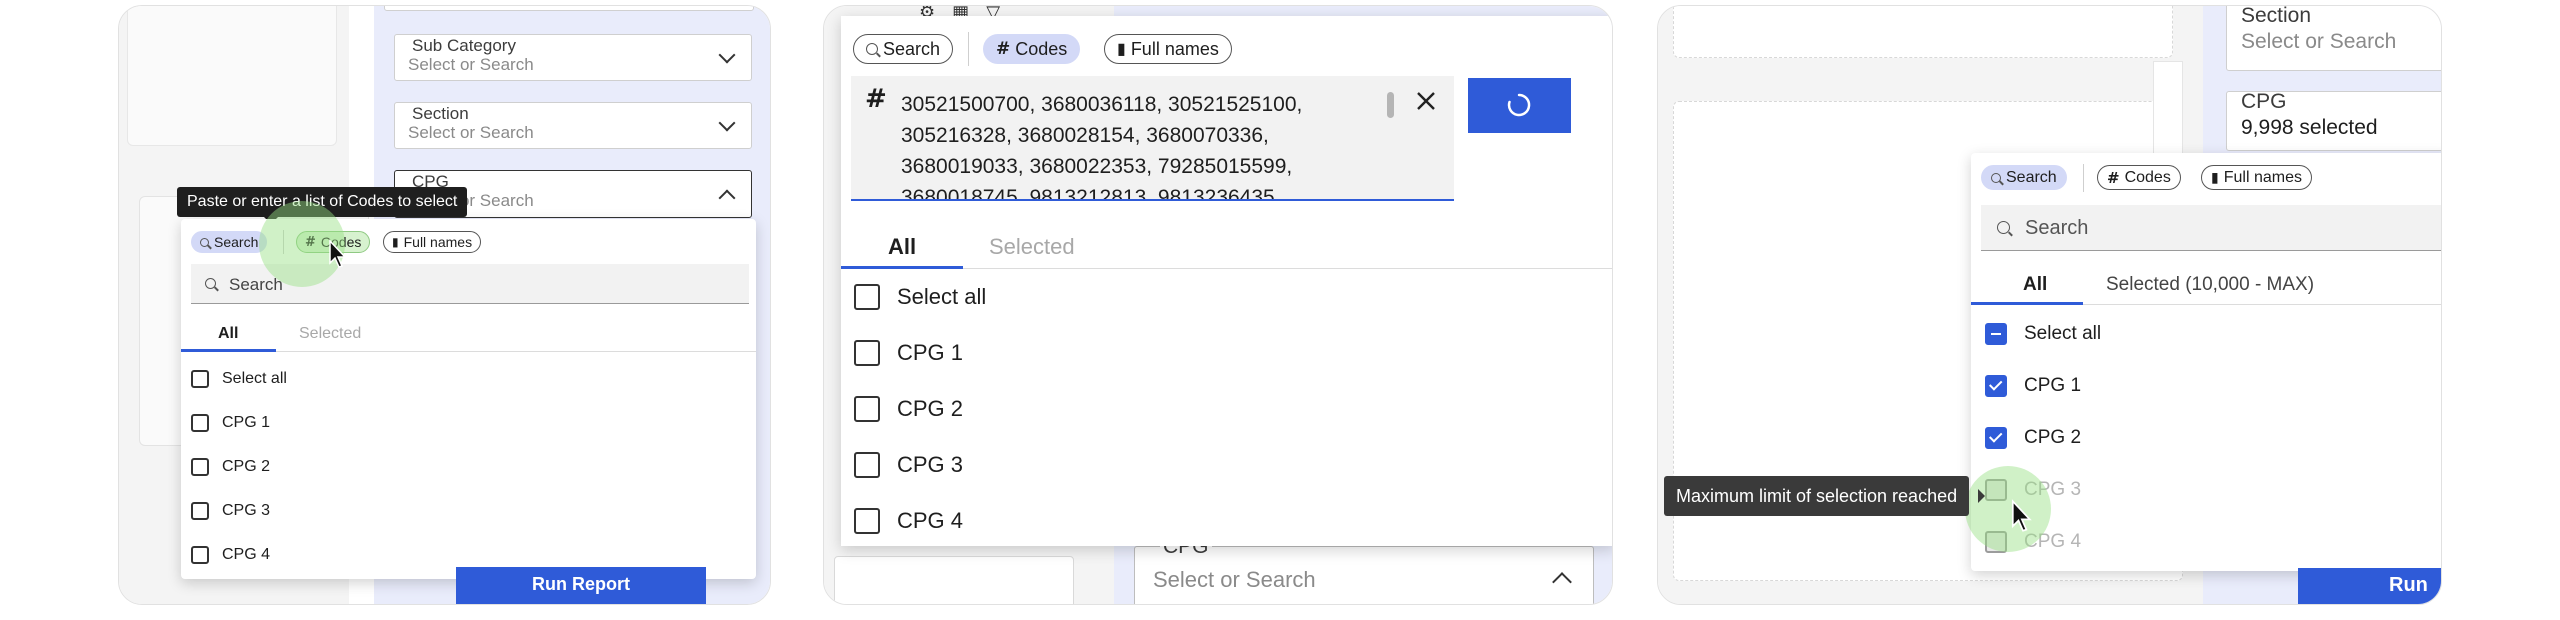 This screenshot has width=2560, height=620. What do you see at coordinates (573, 57) in the screenshot?
I see `sub-category-field: Sub Category Select or Search` at bounding box center [573, 57].